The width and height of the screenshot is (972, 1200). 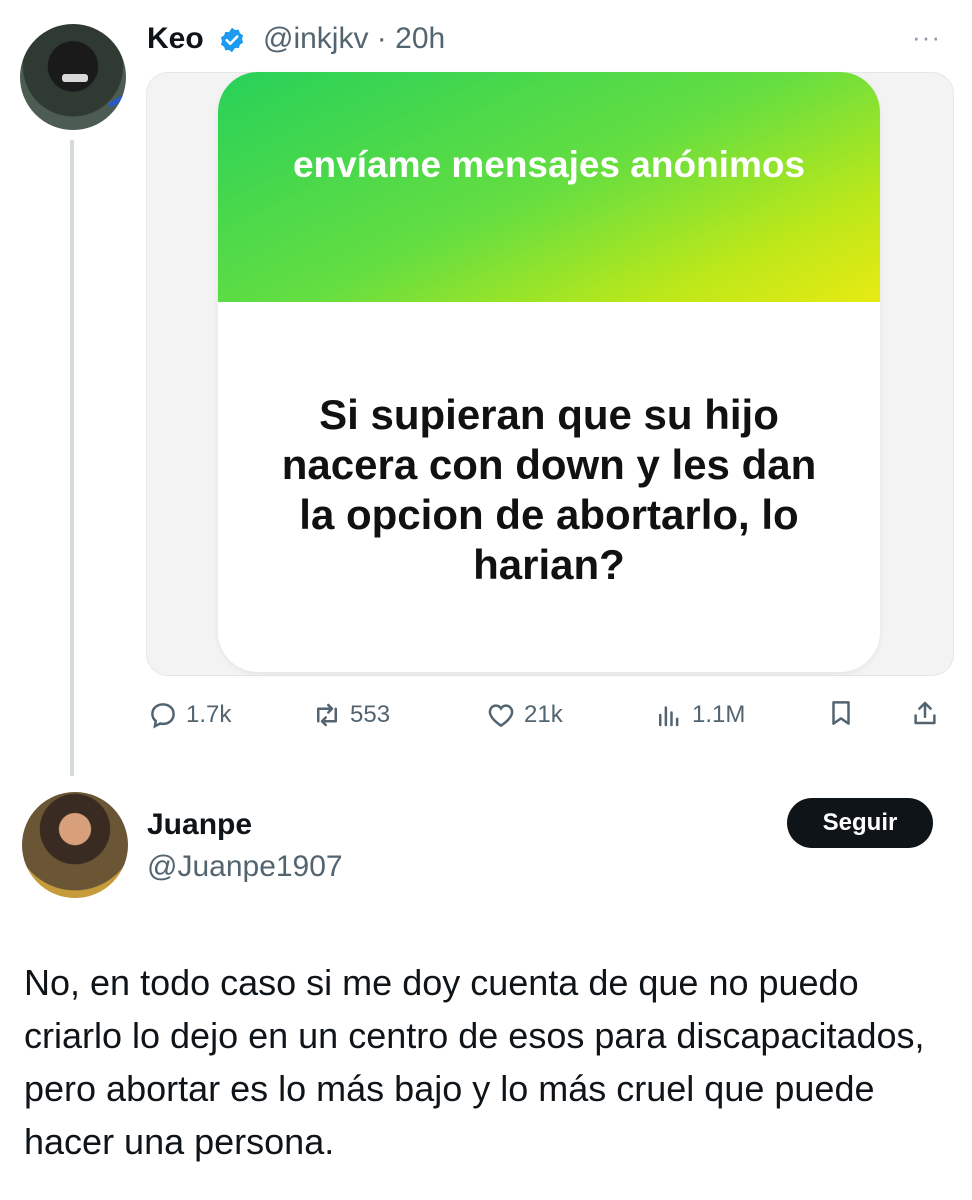 I want to click on views-count: 1.1M, so click(x=719, y=714).